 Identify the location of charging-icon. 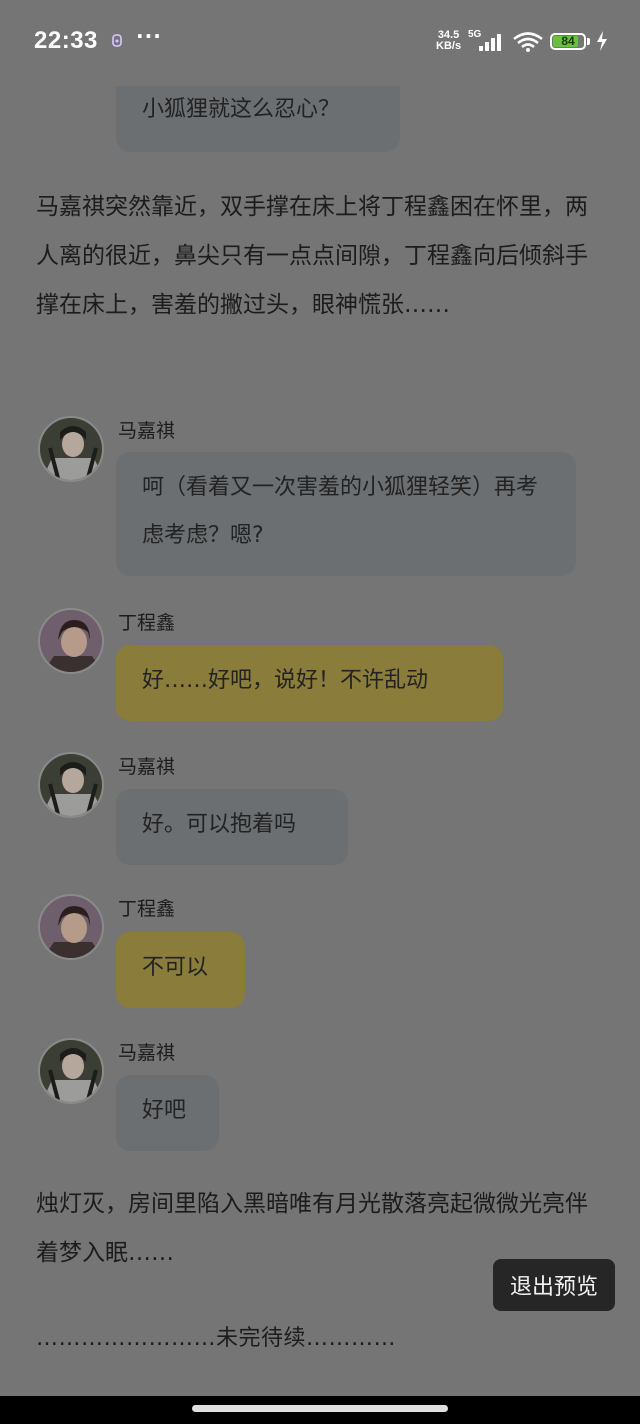
(602, 41).